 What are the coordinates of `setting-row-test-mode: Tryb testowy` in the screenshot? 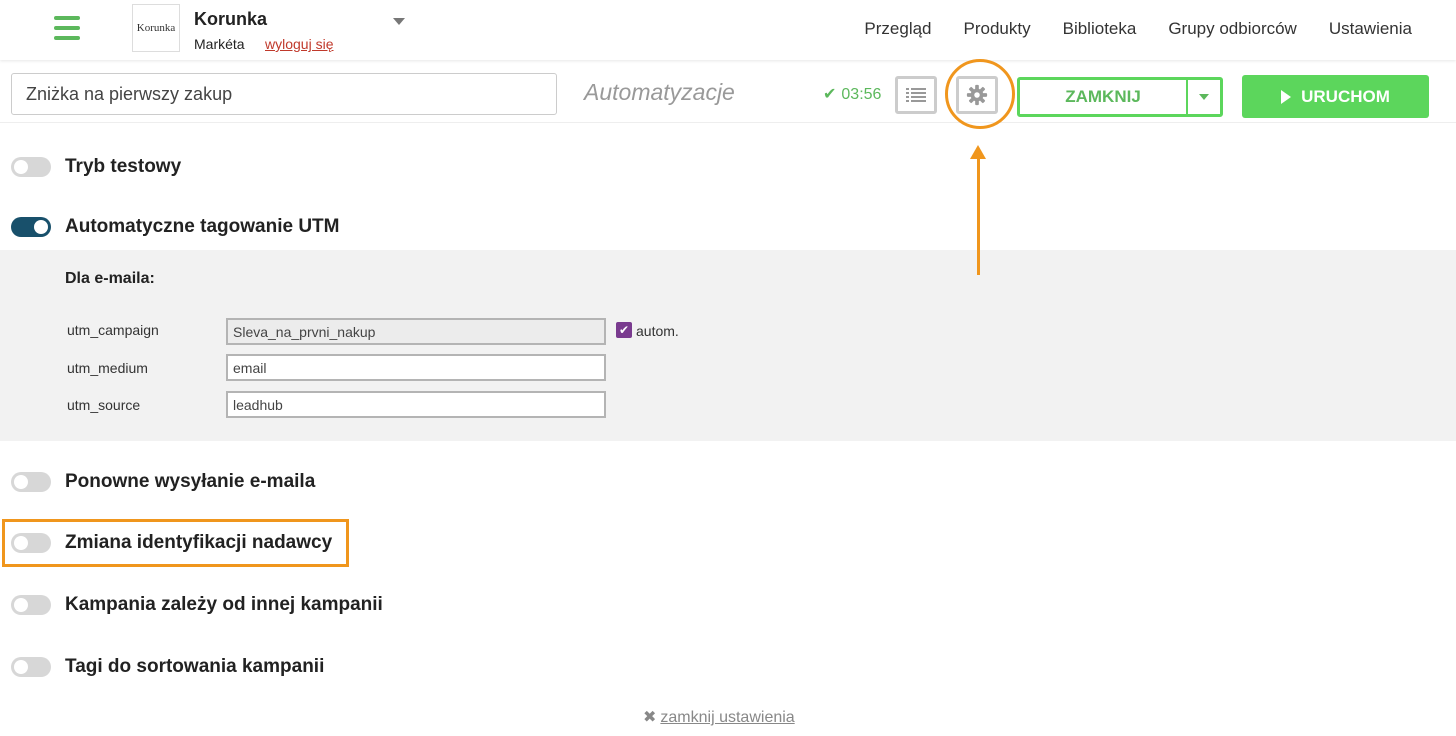 It's located at (96, 167).